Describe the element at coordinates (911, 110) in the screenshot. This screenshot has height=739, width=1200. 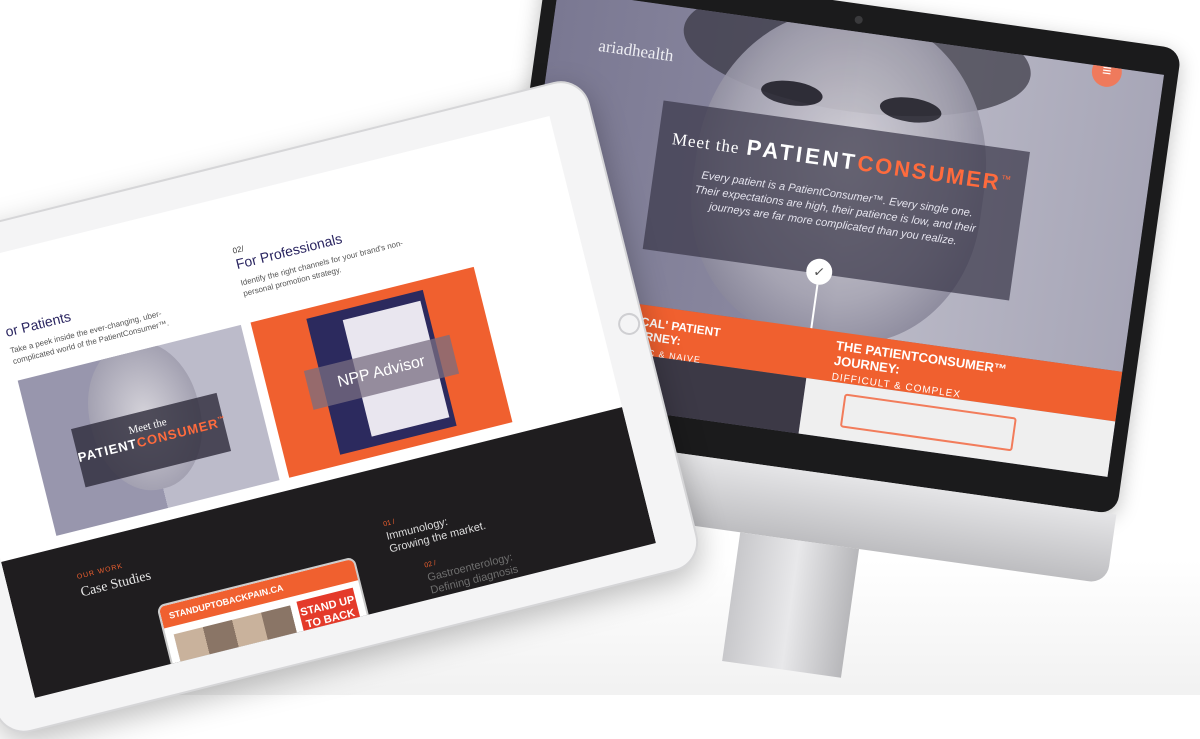
I see `right-eye` at that location.